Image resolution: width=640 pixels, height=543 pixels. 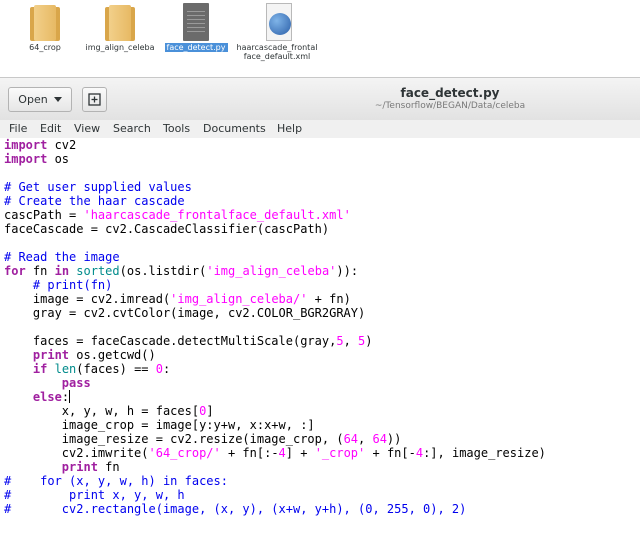 What do you see at coordinates (50, 128) in the screenshot?
I see `menu-edit: Edit` at bounding box center [50, 128].